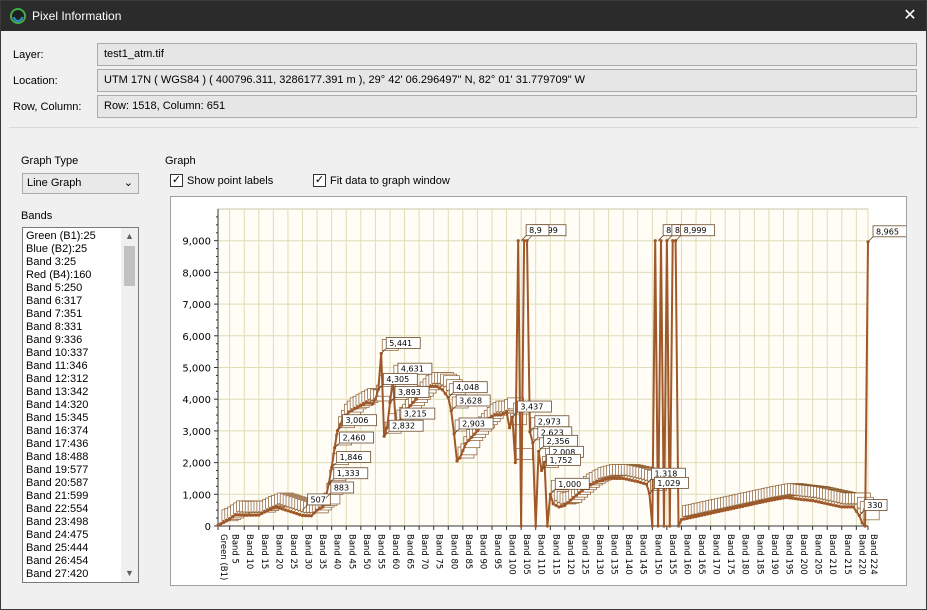 The image size is (927, 610). I want to click on layer-field: test1_atm.tif, so click(507, 54).